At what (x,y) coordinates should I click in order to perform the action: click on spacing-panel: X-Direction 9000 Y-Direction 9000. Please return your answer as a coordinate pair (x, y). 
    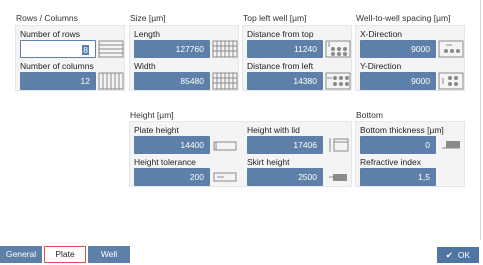
    Looking at the image, I should click on (410, 58).